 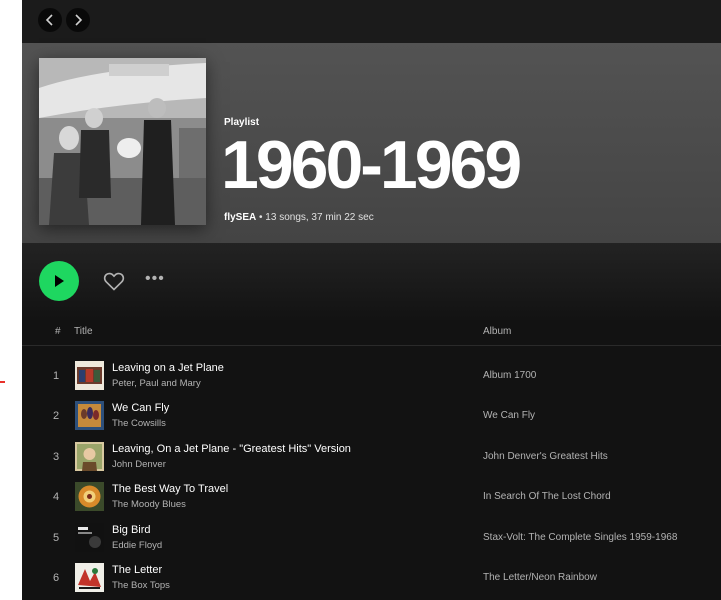 I want to click on track-title: Big Bird, so click(x=131, y=530).